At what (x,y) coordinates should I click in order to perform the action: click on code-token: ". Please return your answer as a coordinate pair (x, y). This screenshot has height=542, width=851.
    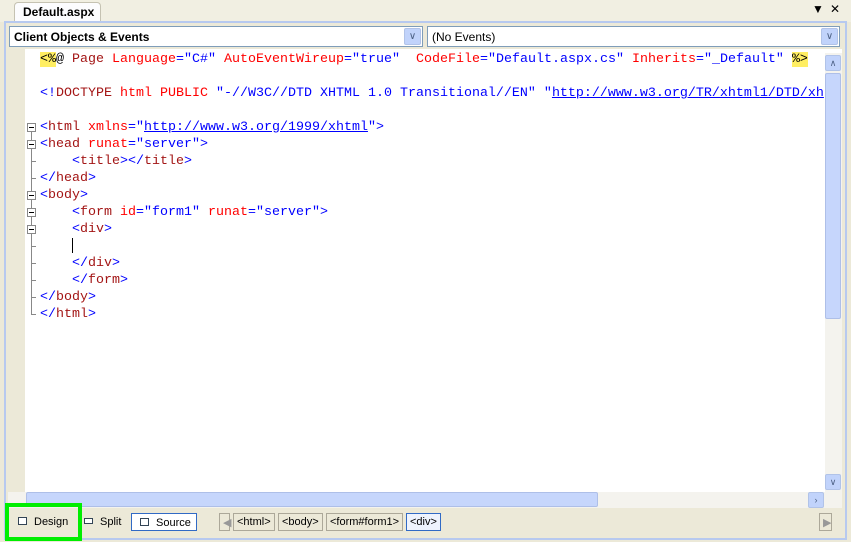
    Looking at the image, I should click on (371, 127).